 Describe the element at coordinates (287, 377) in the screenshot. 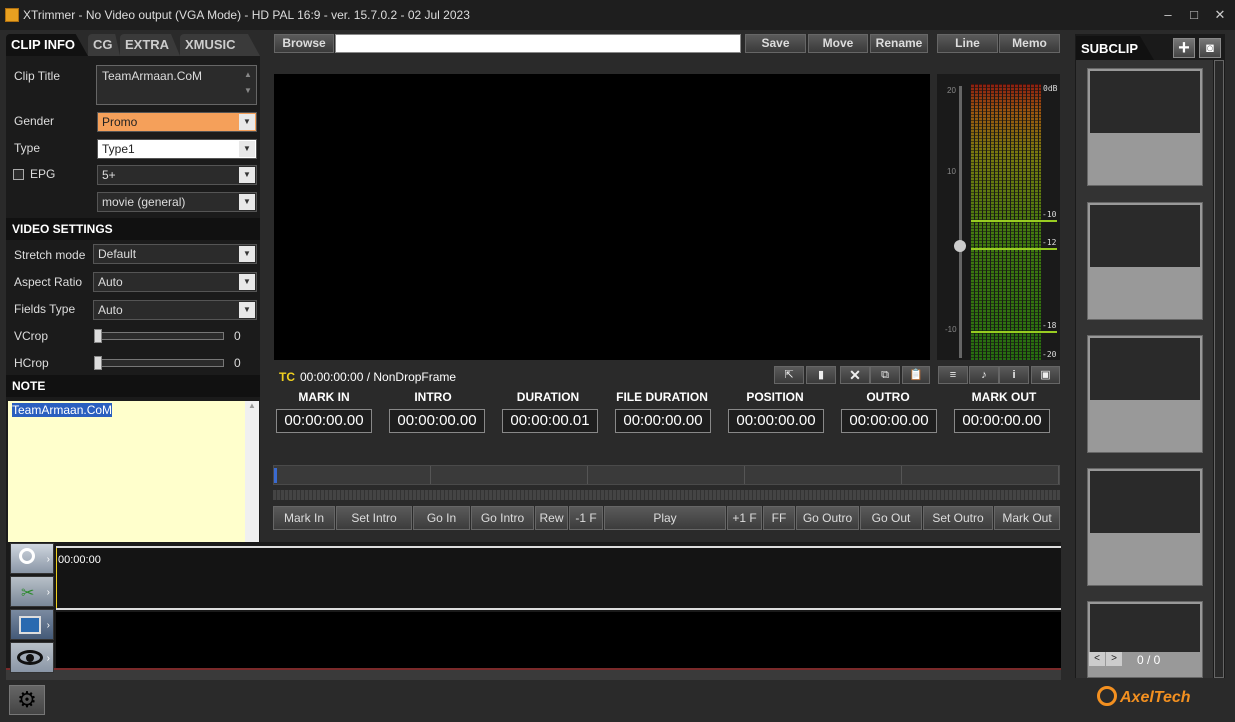

I see `tc-label: TC` at that location.